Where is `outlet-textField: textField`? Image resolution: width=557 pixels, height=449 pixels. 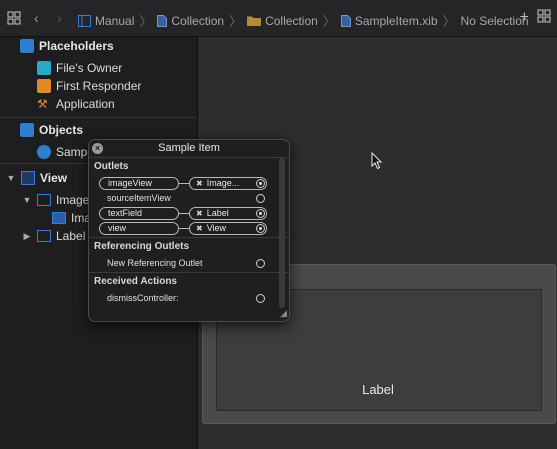 outlet-textField: textField is located at coordinates (139, 213).